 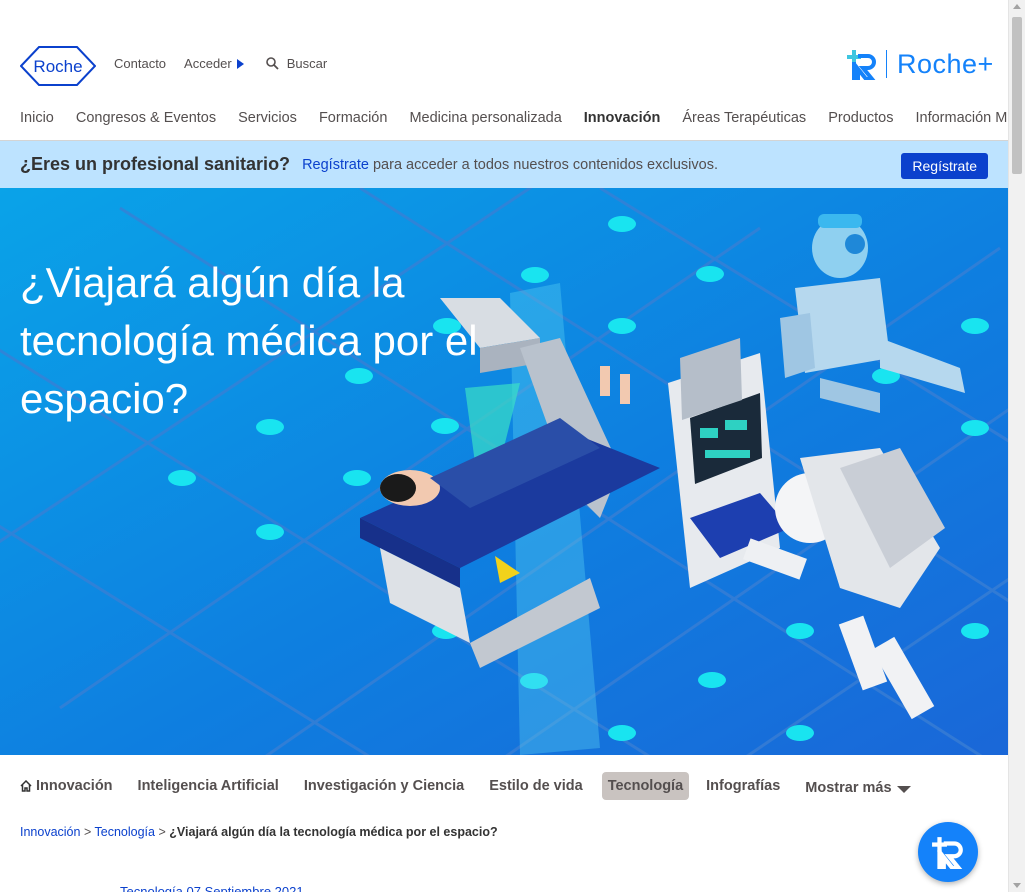 I want to click on nav-item-medicina-personalizada: Medicina personalizada, so click(x=485, y=118).